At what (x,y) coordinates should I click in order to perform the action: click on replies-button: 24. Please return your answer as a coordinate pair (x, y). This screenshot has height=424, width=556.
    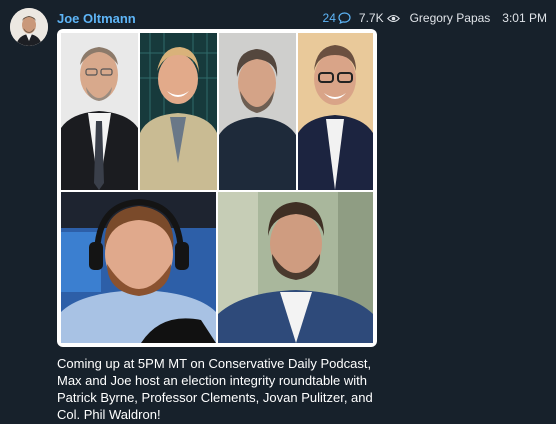
    Looking at the image, I should click on (337, 18).